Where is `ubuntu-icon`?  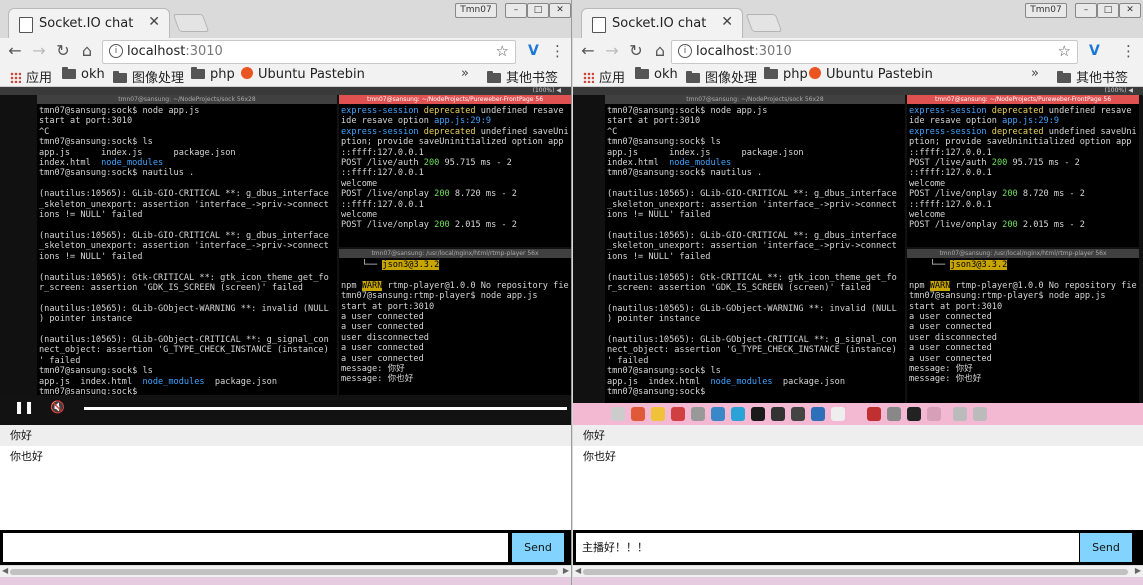
ubuntu-icon is located at coordinates (815, 73).